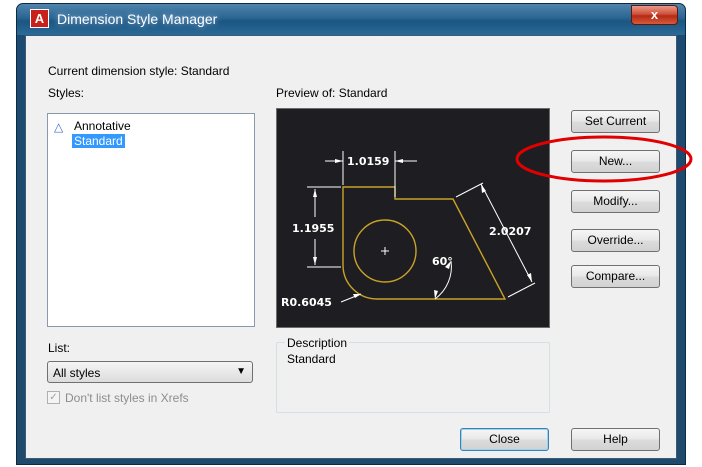 This screenshot has width=702, height=467. Describe the element at coordinates (424, 243) in the screenshot. I see `part-outline` at that location.